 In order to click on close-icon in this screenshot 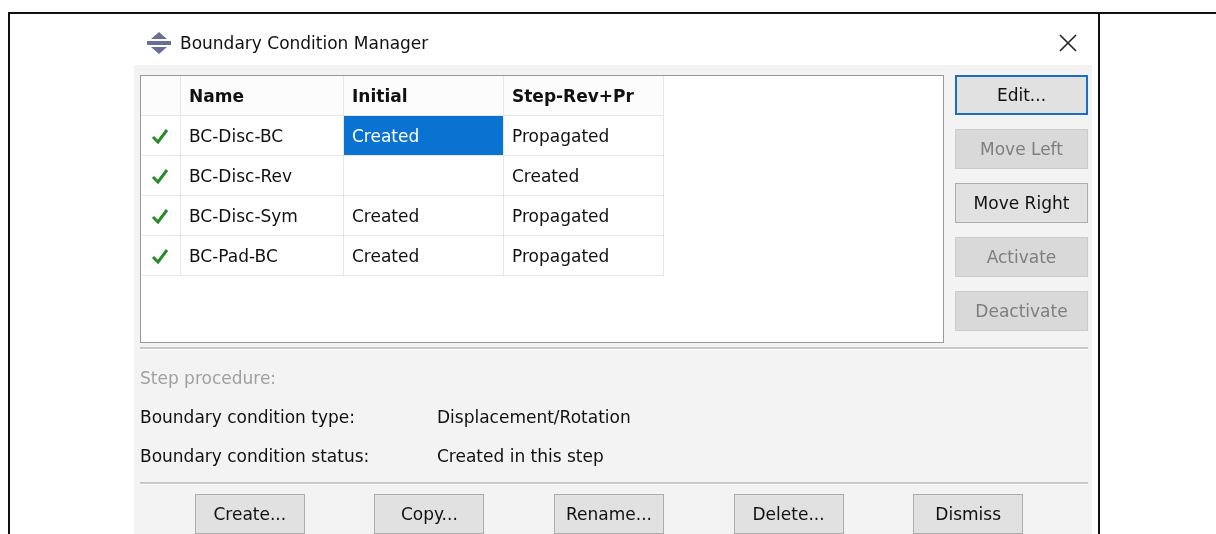, I will do `click(1068, 42)`.